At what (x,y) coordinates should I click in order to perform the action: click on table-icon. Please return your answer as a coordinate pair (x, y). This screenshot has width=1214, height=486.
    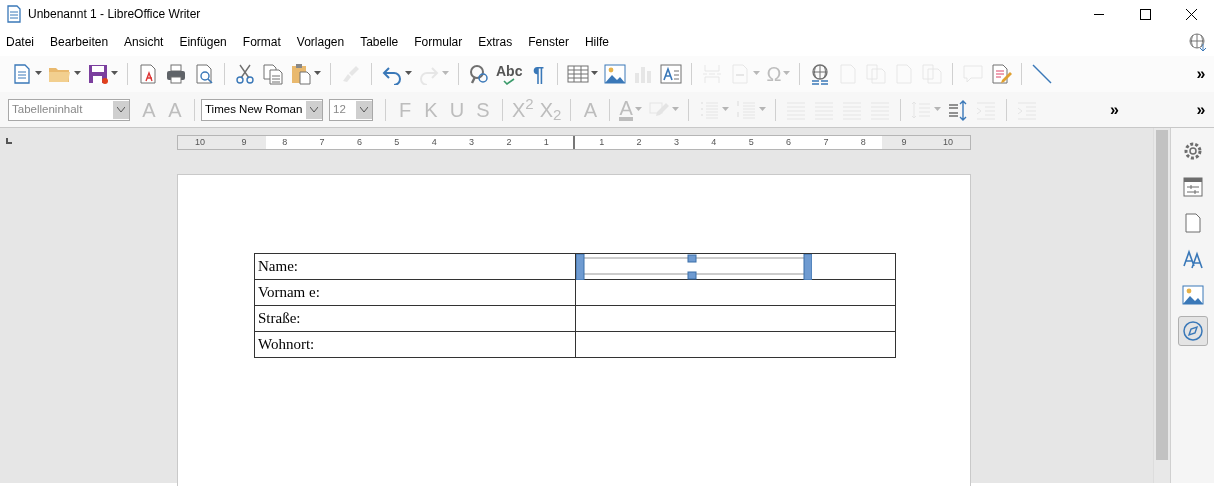
    Looking at the image, I should click on (578, 74).